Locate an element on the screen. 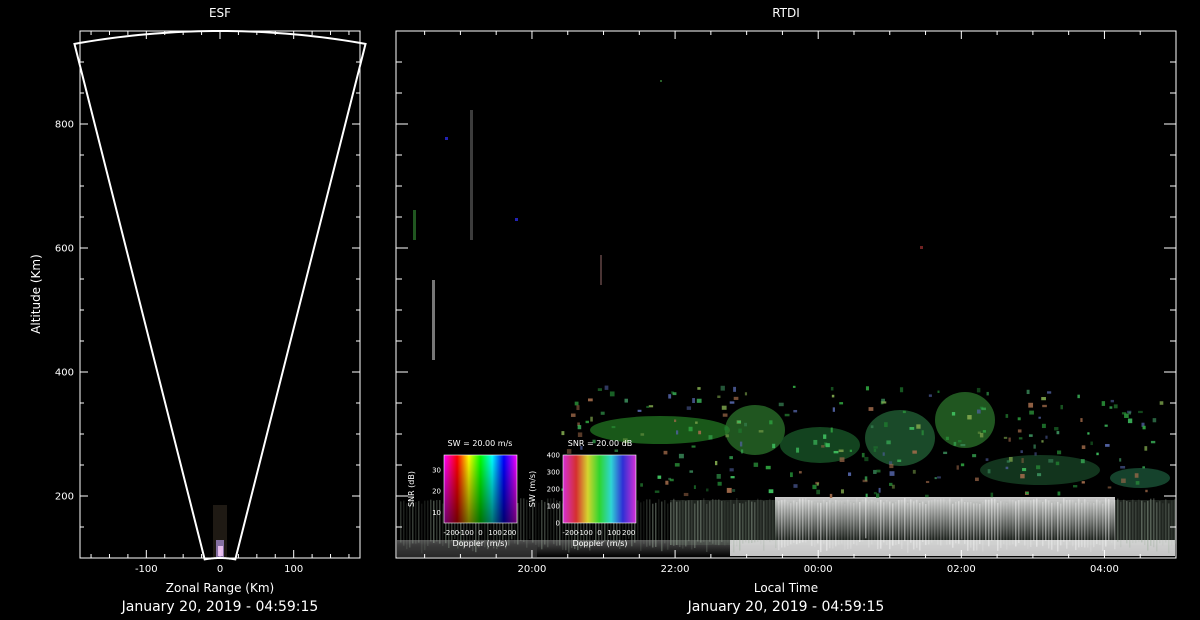  rtdi-xtick-label: 20:00 is located at coordinates (532, 569).